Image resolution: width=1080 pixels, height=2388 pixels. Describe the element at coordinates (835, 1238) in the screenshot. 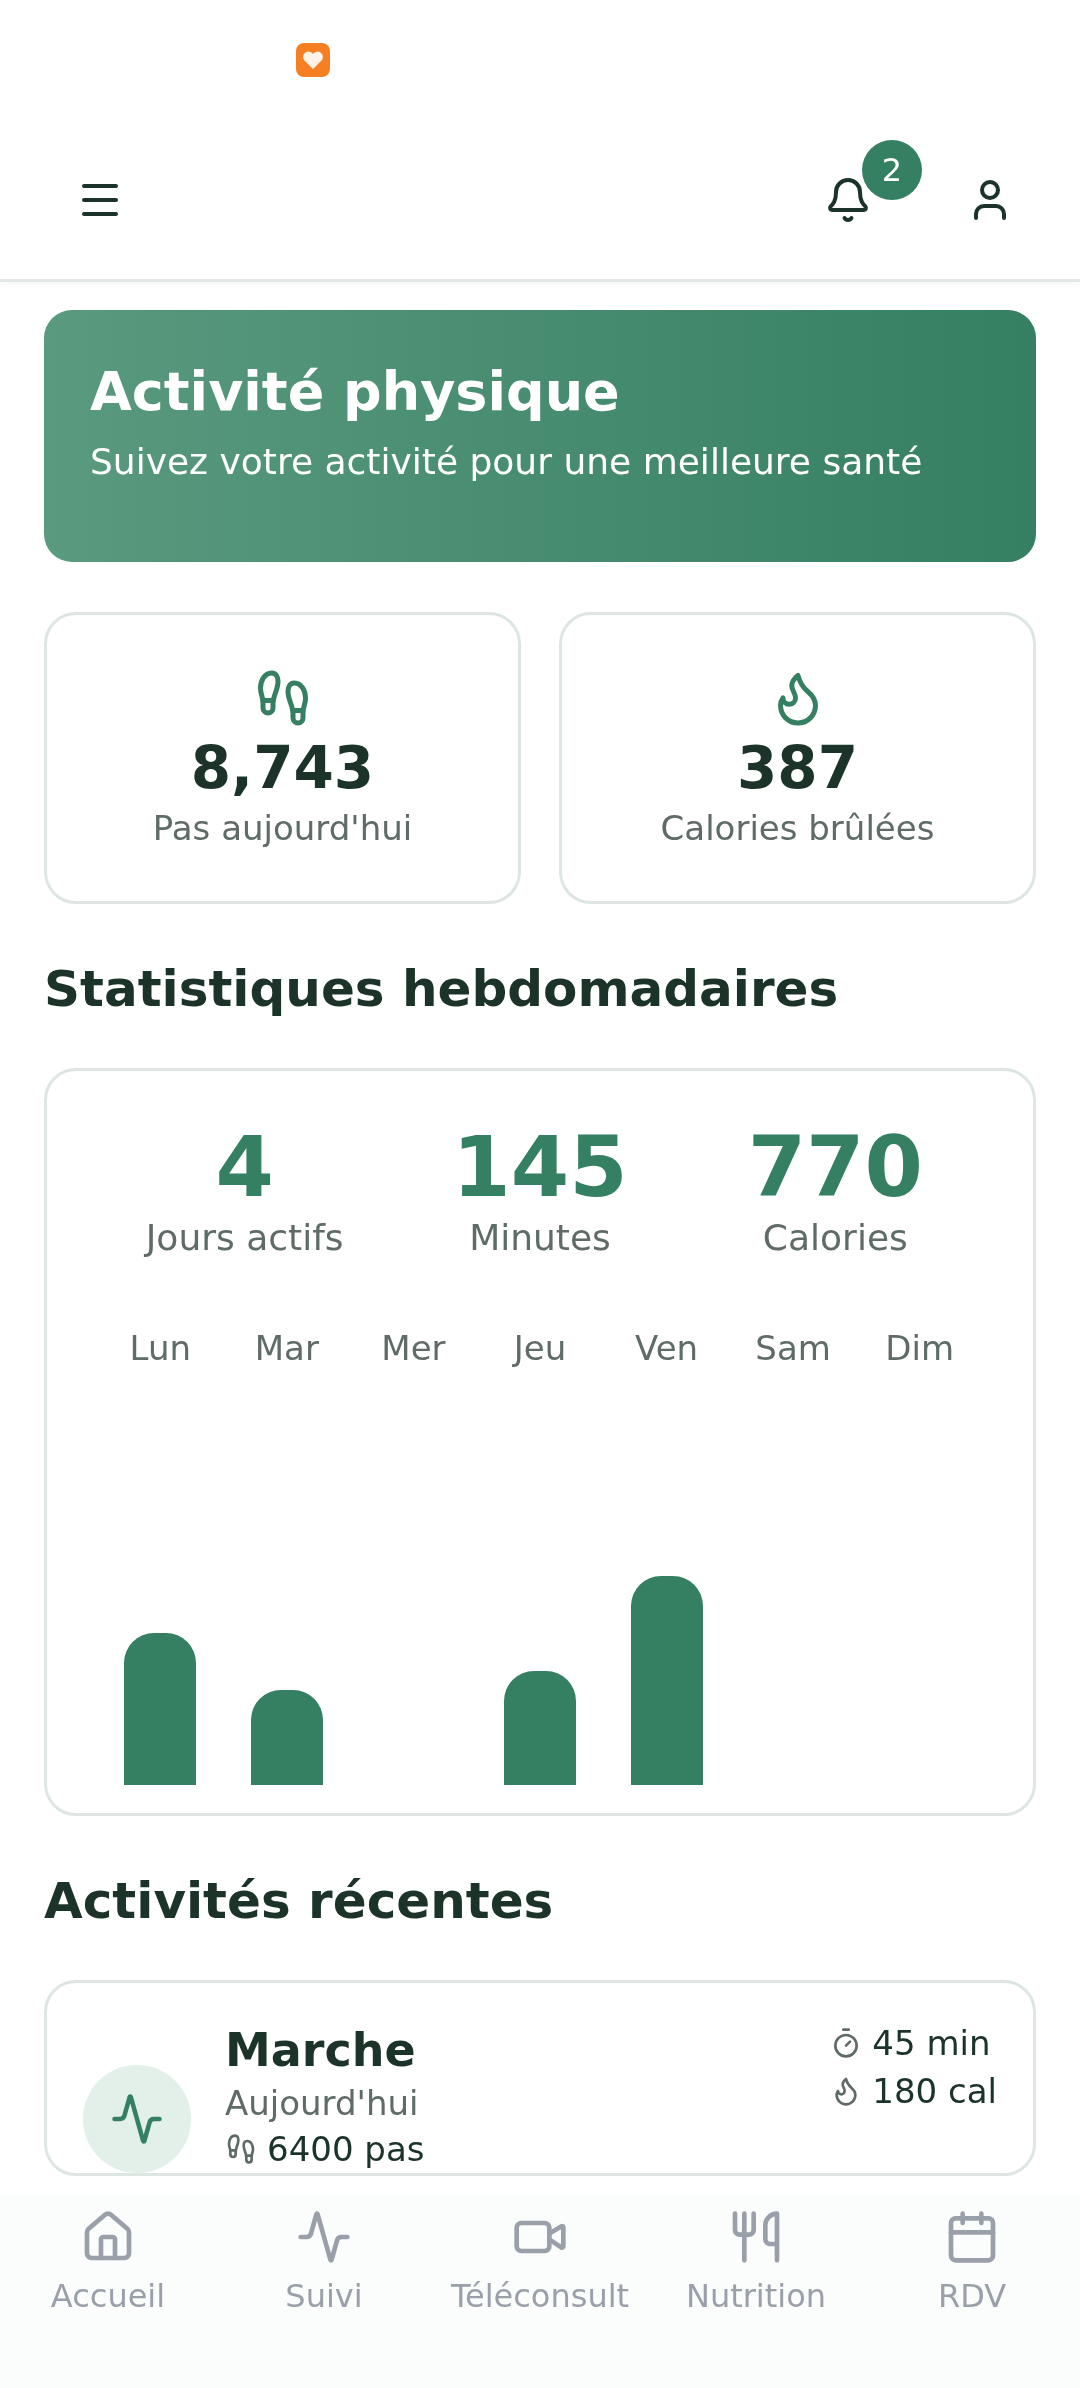

I see `summary-label: Calories` at that location.